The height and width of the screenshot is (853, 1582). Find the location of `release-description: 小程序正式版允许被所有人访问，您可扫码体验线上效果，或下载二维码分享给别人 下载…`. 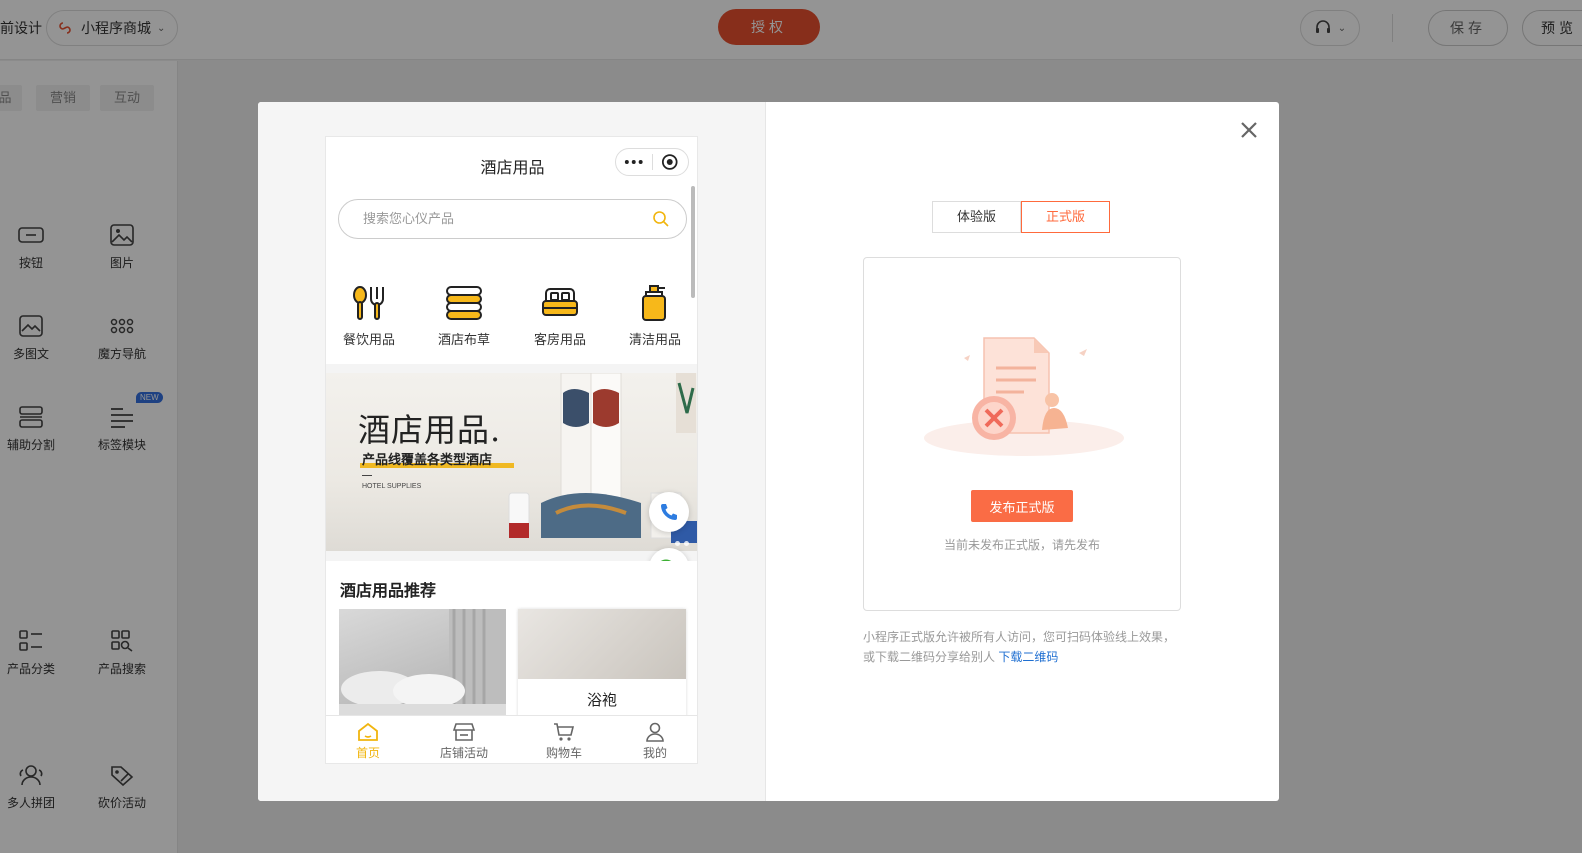

release-description: 小程序正式版允许被所有人访问，您可扫码体验线上效果，或下载二维码分享给别人 下载… is located at coordinates (1023, 647).